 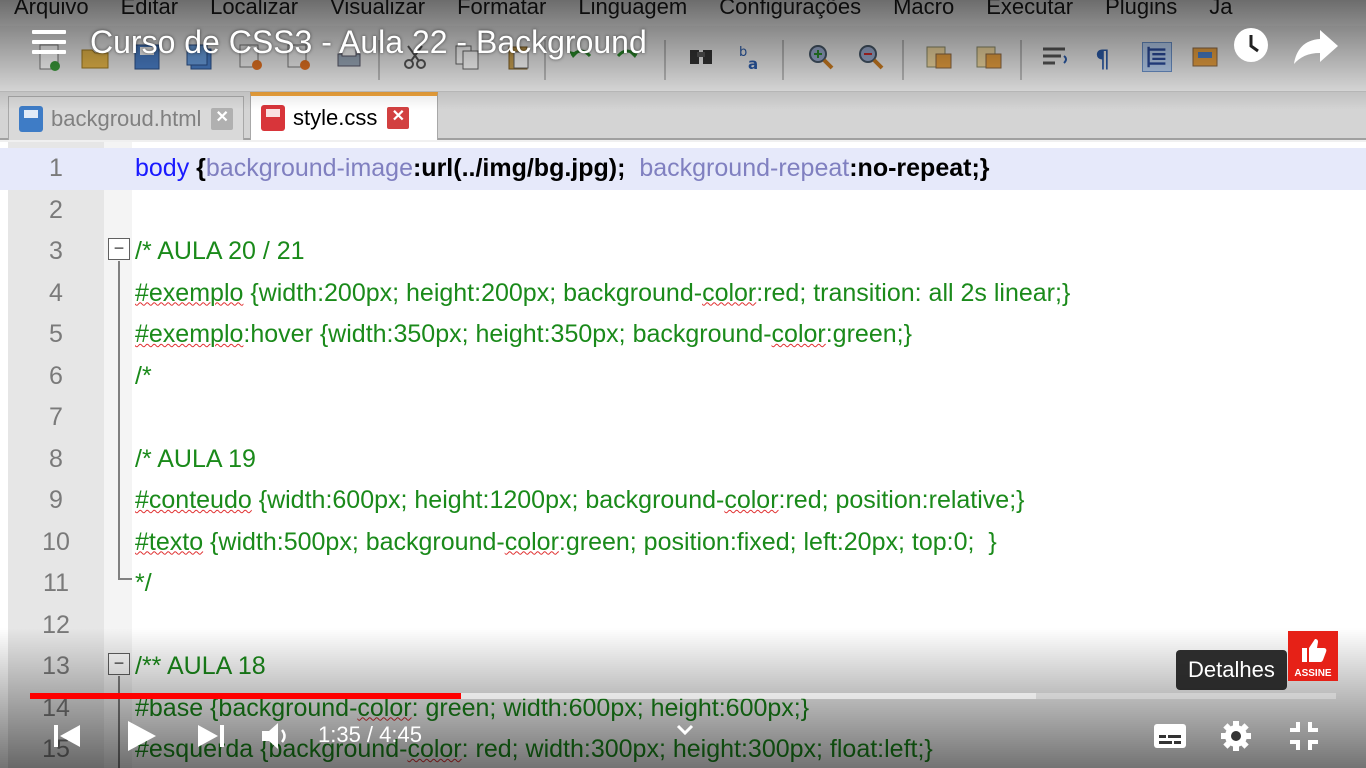 I want to click on zoom-out-icon, so click(x=871, y=57).